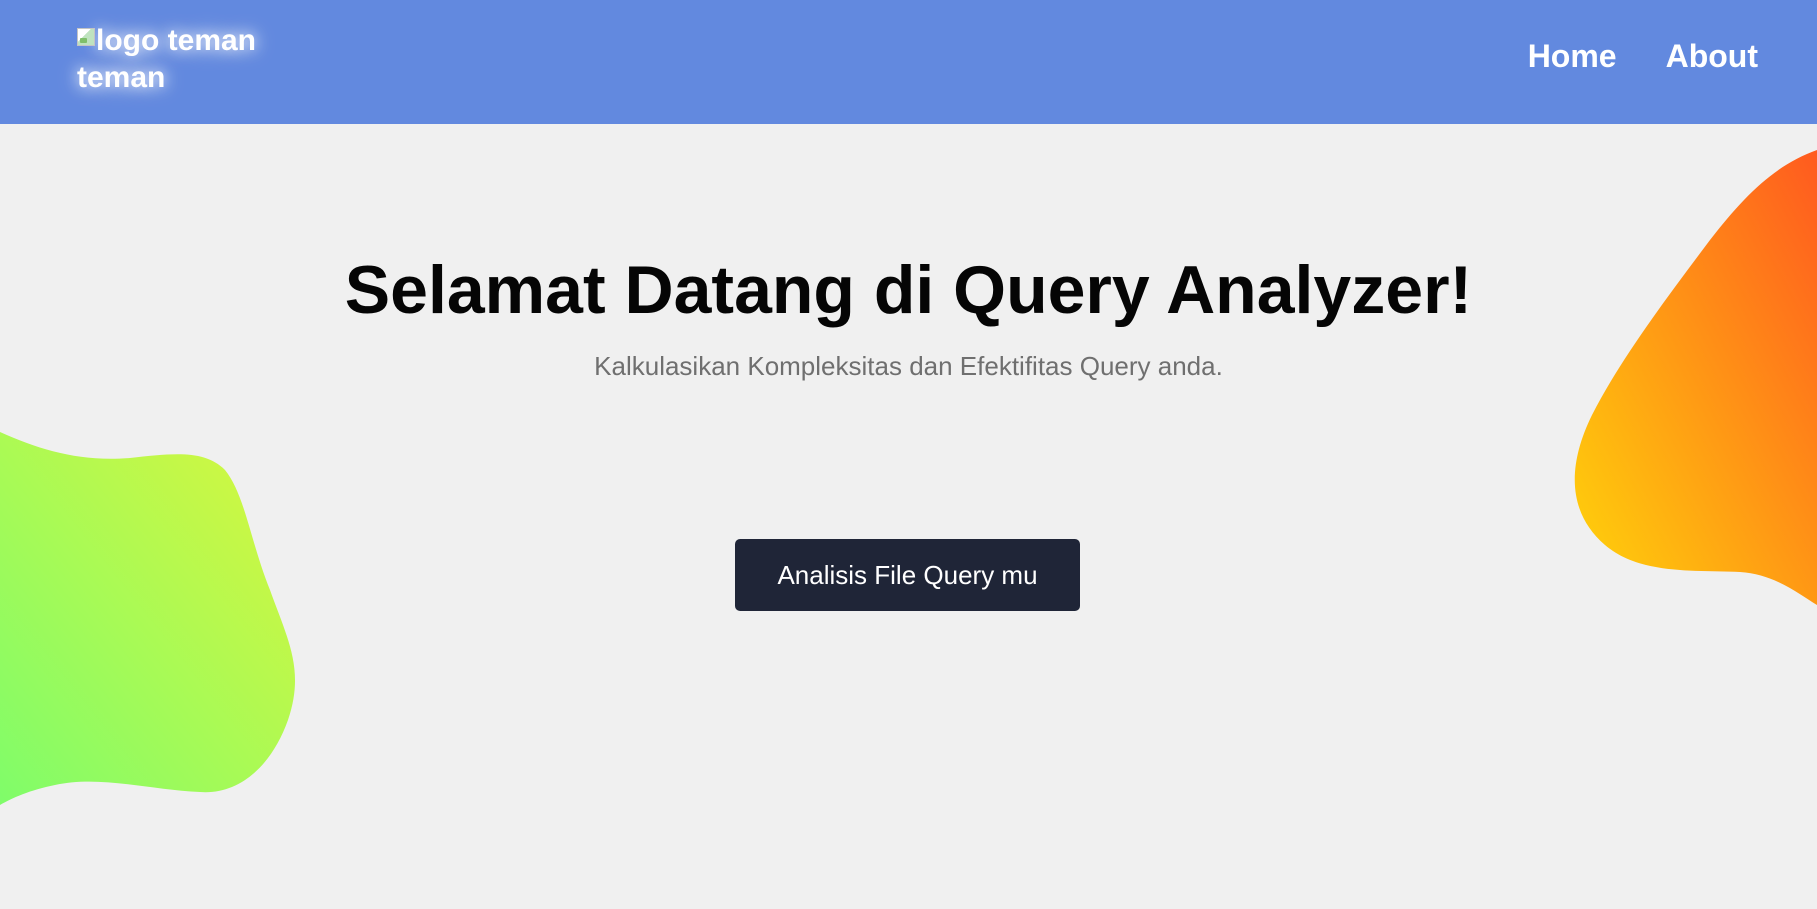 This screenshot has width=1817, height=909. Describe the element at coordinates (908, 290) in the screenshot. I see `page-title: Selamat Datang di Query Analyzer!` at that location.